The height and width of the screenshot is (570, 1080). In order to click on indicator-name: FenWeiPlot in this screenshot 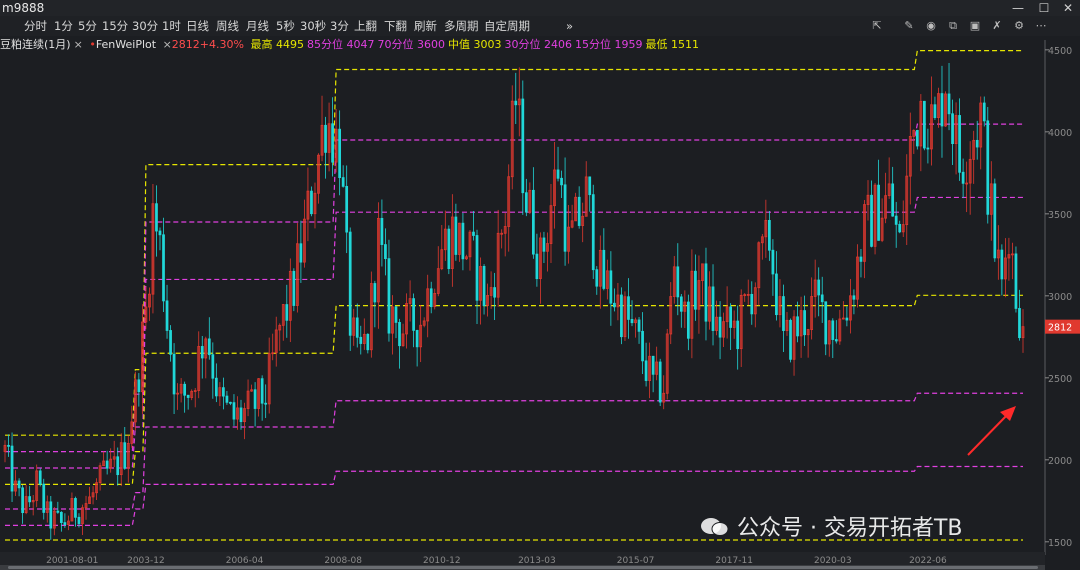, I will do `click(126, 44)`.